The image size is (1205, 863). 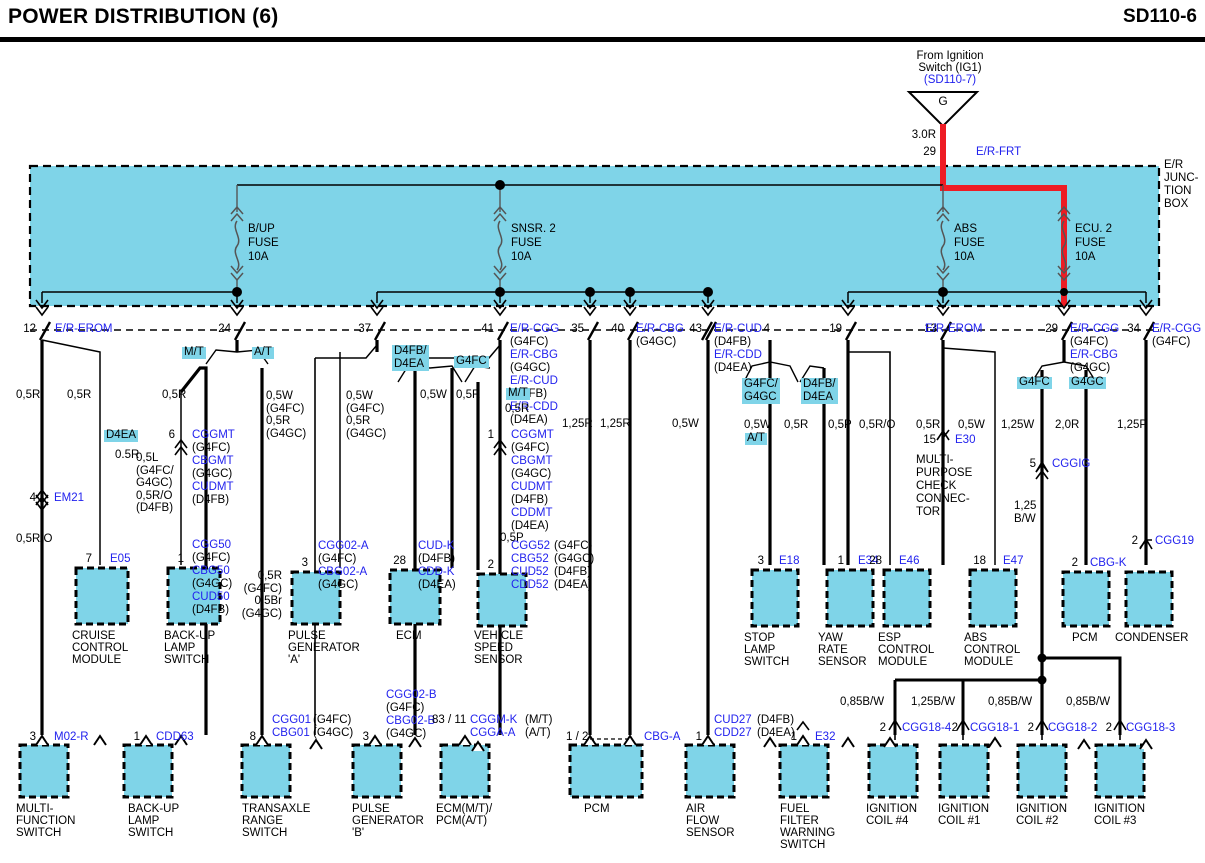 What do you see at coordinates (399, 561) in the screenshot?
I see `mid-pin-3: 28` at bounding box center [399, 561].